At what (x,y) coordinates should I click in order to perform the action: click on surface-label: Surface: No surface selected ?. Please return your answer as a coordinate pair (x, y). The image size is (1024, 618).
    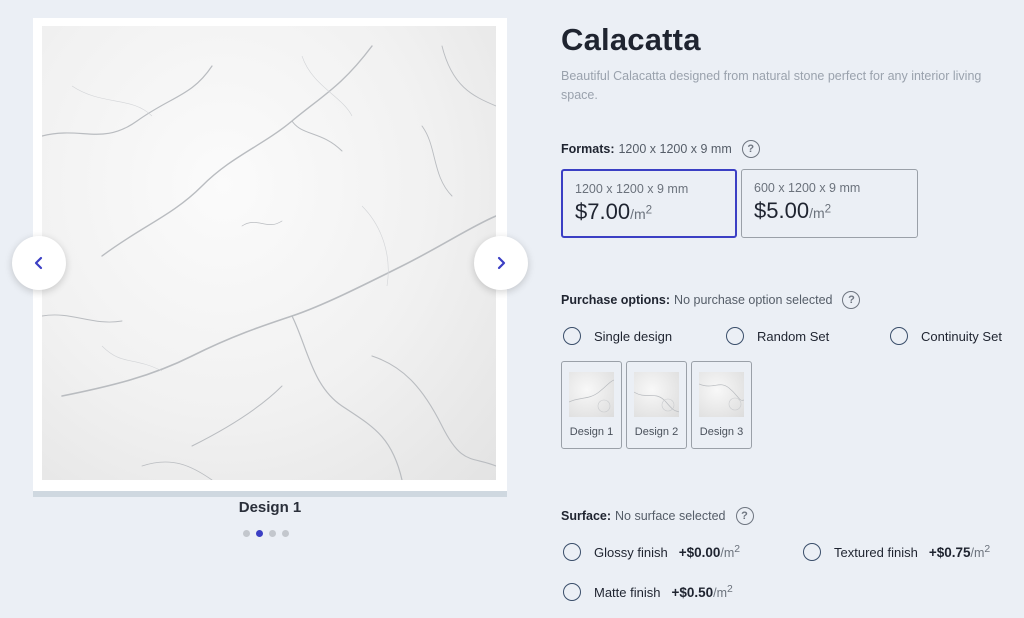
    Looking at the image, I should click on (657, 516).